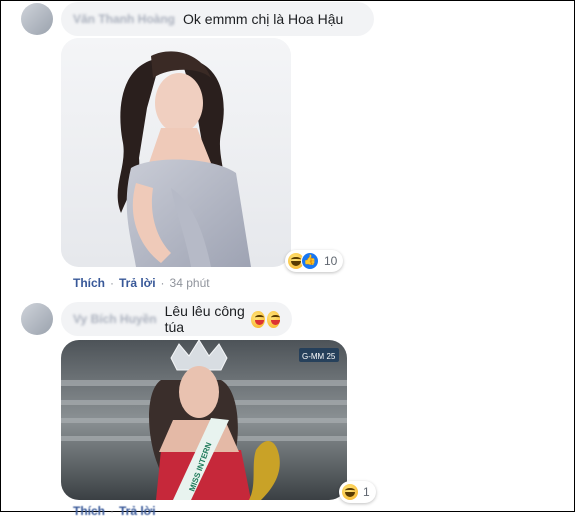  I want to click on comment-time: 34 phút, so click(190, 283).